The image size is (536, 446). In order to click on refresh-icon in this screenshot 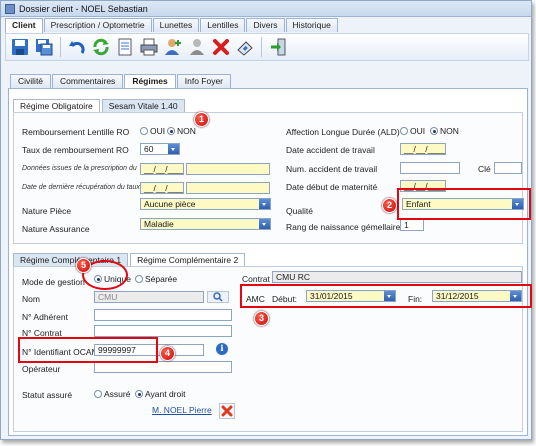, I will do `click(101, 47)`.